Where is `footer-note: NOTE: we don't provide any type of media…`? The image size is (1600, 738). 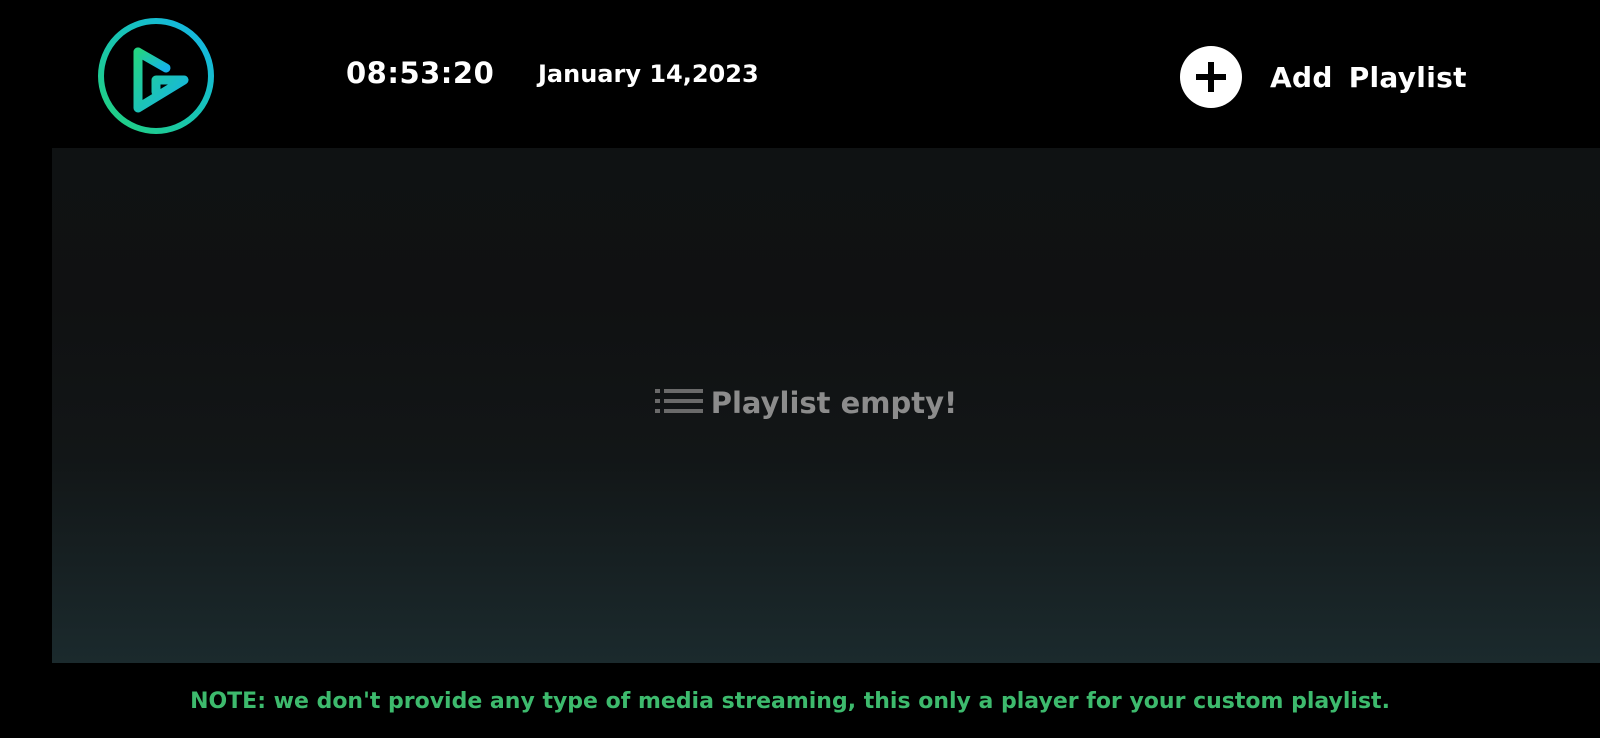 footer-note: NOTE: we don't provide any type of media… is located at coordinates (790, 701).